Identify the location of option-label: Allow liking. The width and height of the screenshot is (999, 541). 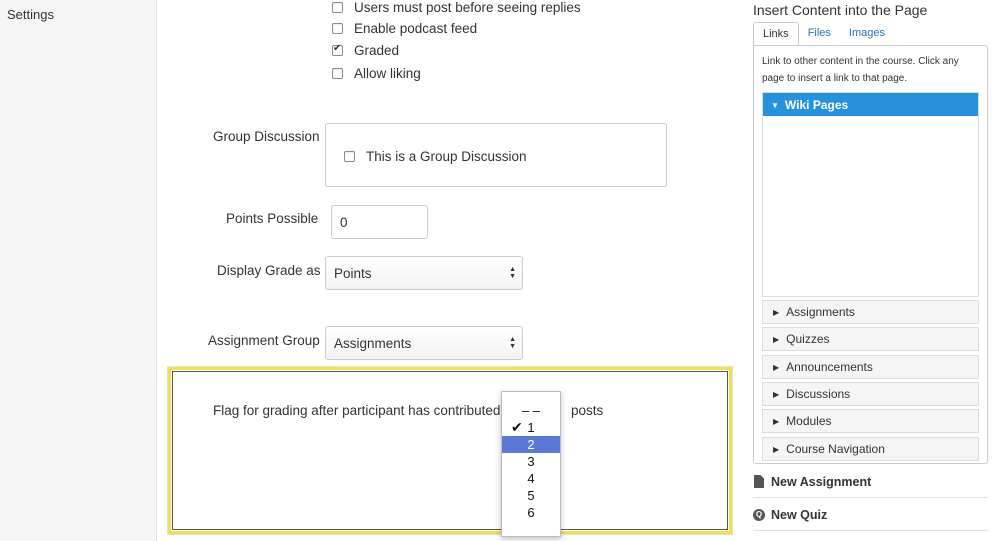
(387, 73).